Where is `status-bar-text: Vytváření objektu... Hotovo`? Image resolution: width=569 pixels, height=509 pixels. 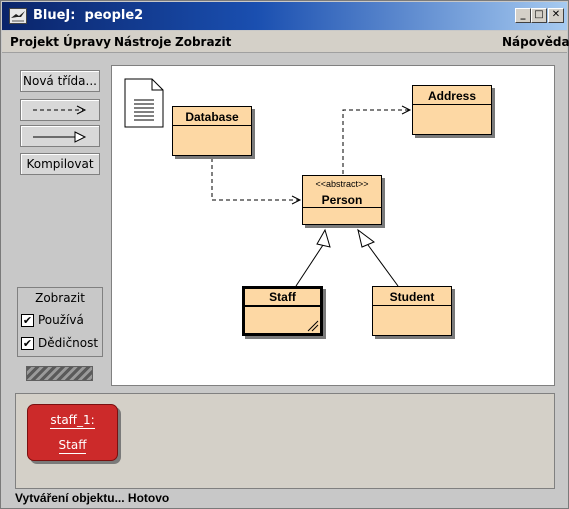
status-bar-text: Vytváření objektu... Hotovo is located at coordinates (92, 498).